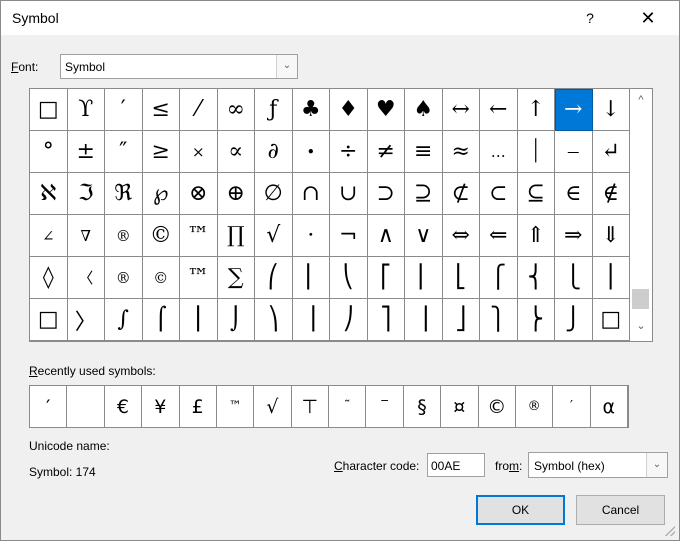  I want to click on recent-symbol-cell: ®, so click(535, 406).